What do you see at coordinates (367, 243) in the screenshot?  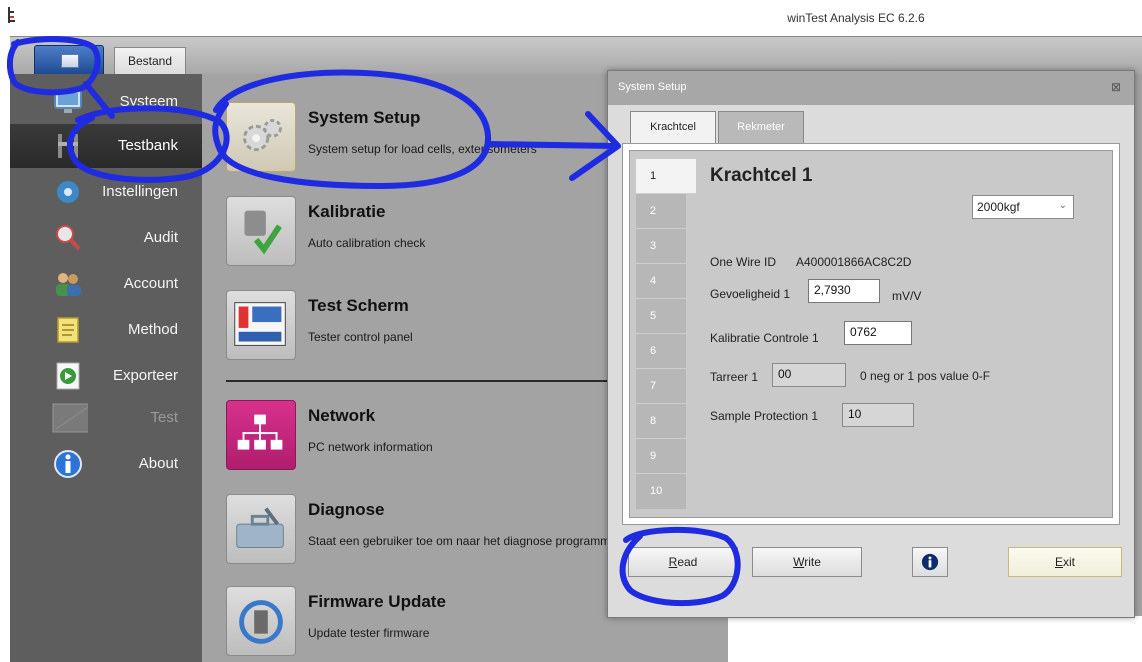 I see `entry-description: Auto calibration check` at bounding box center [367, 243].